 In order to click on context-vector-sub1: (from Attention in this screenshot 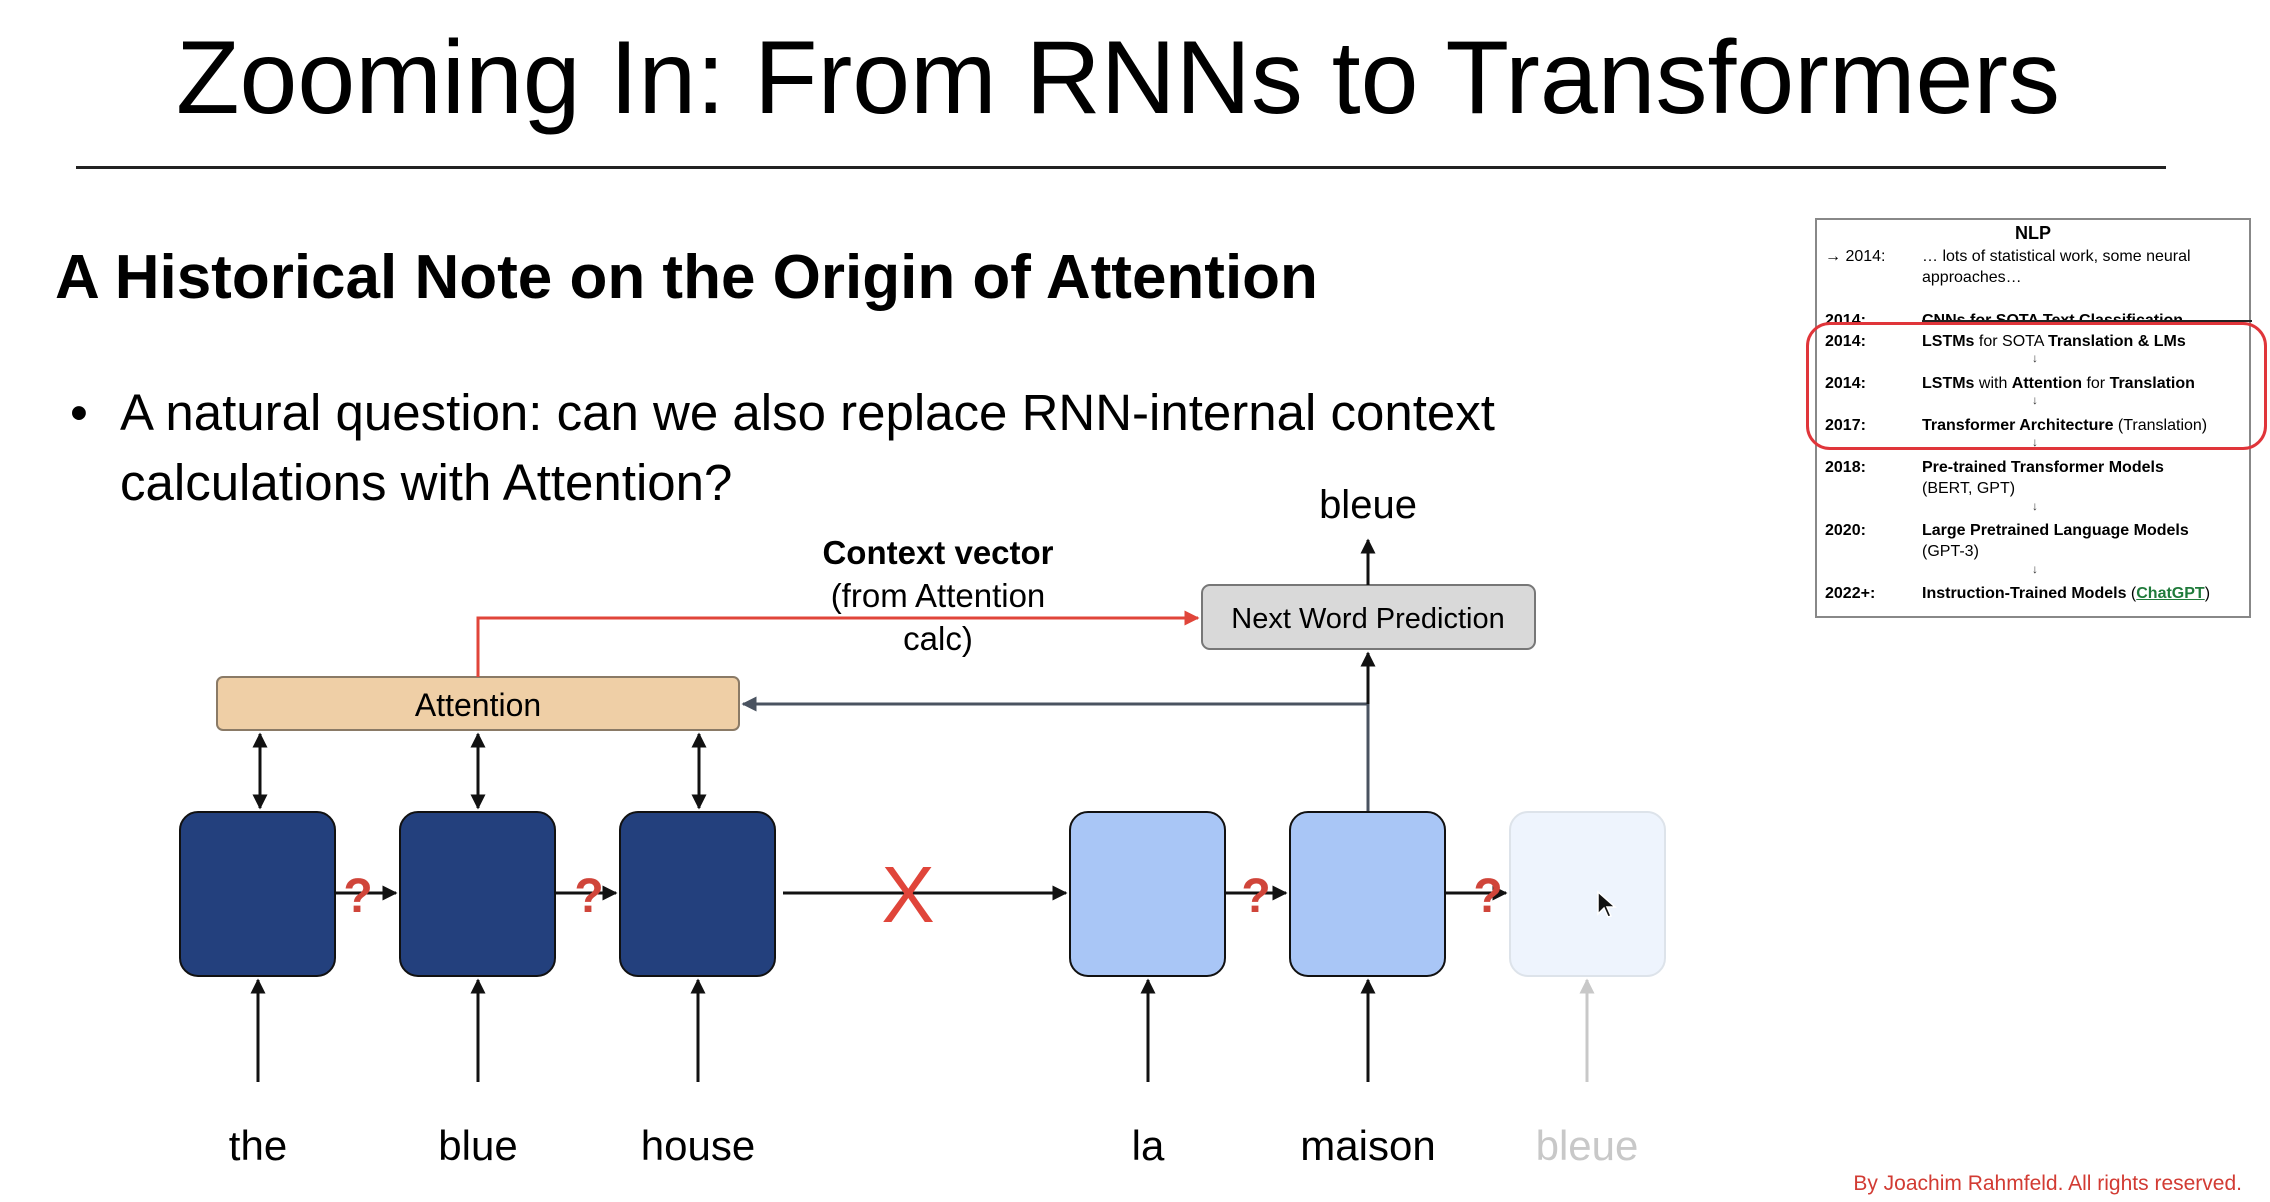, I will do `click(938, 595)`.